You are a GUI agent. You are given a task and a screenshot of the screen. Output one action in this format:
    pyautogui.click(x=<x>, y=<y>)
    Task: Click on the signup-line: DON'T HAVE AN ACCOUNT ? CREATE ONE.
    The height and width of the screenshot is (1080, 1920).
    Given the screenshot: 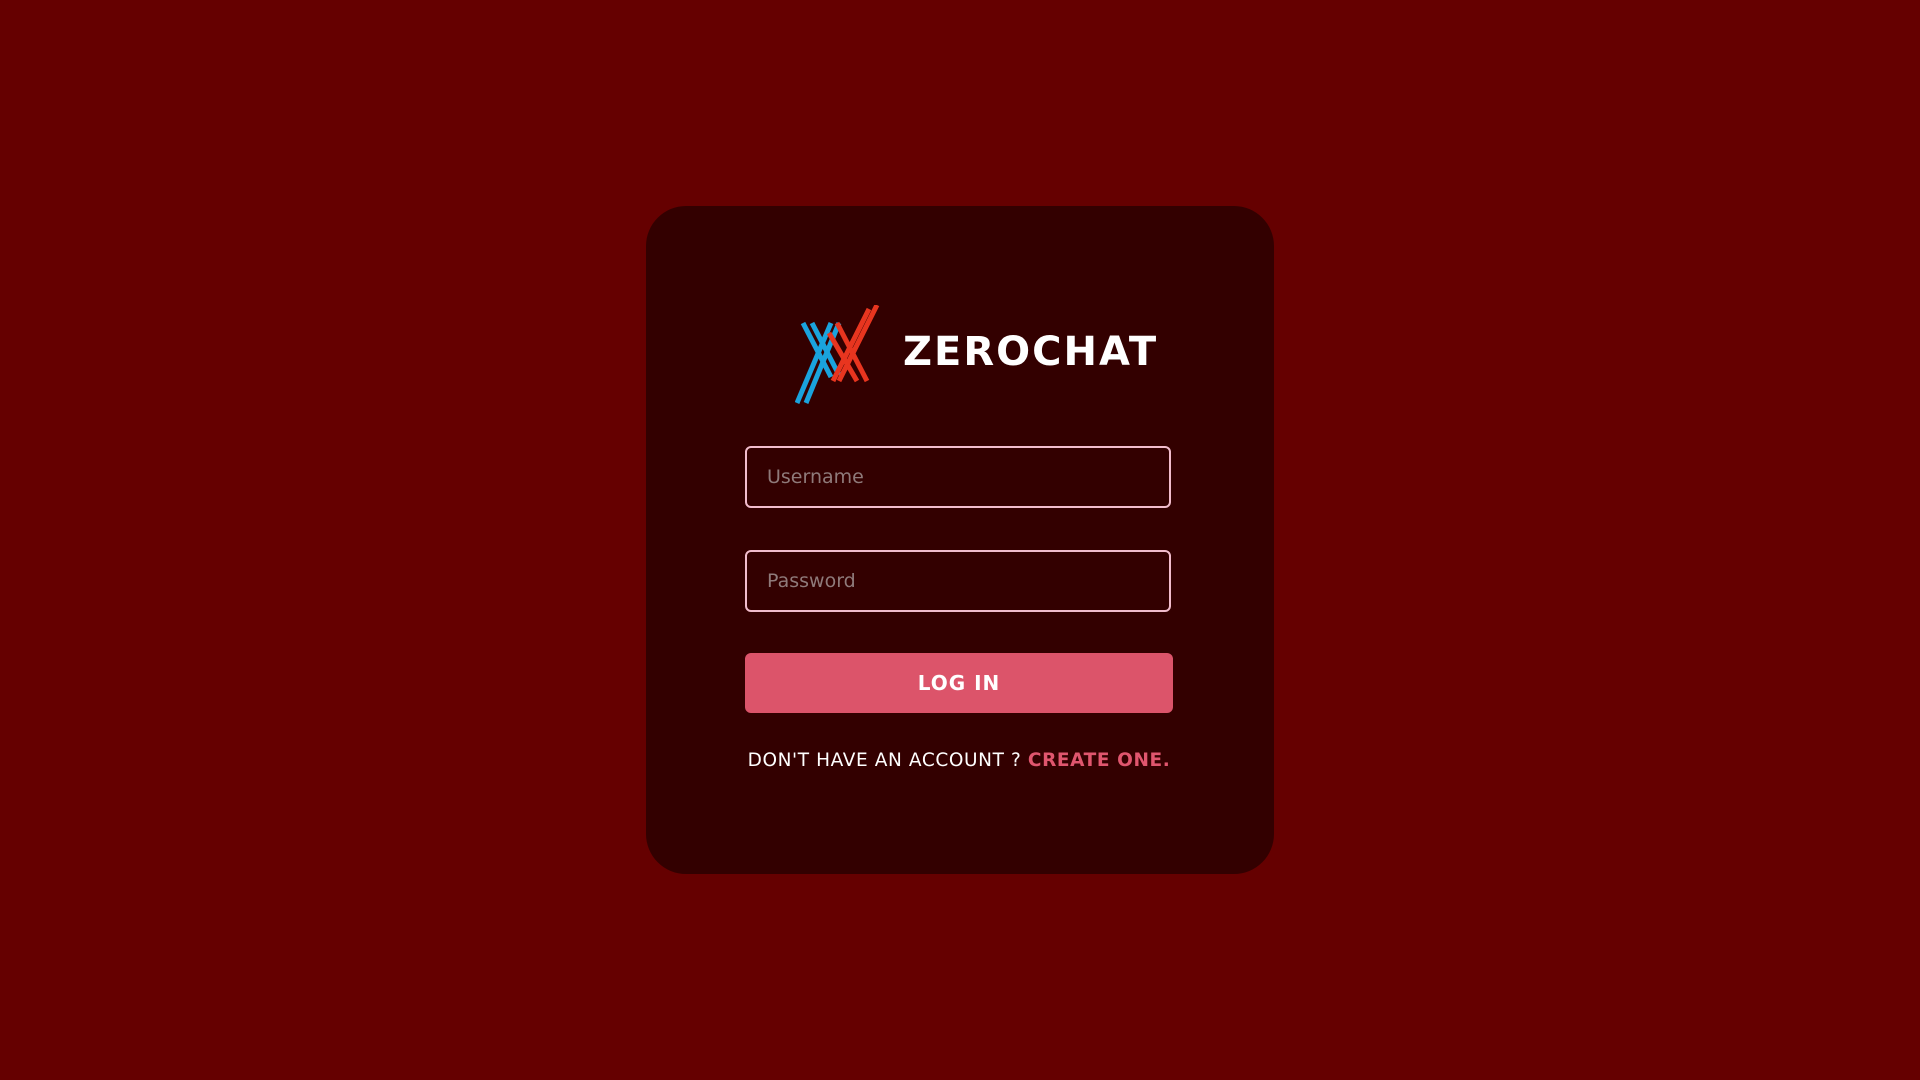 What is the action you would take?
    pyautogui.click(x=959, y=760)
    